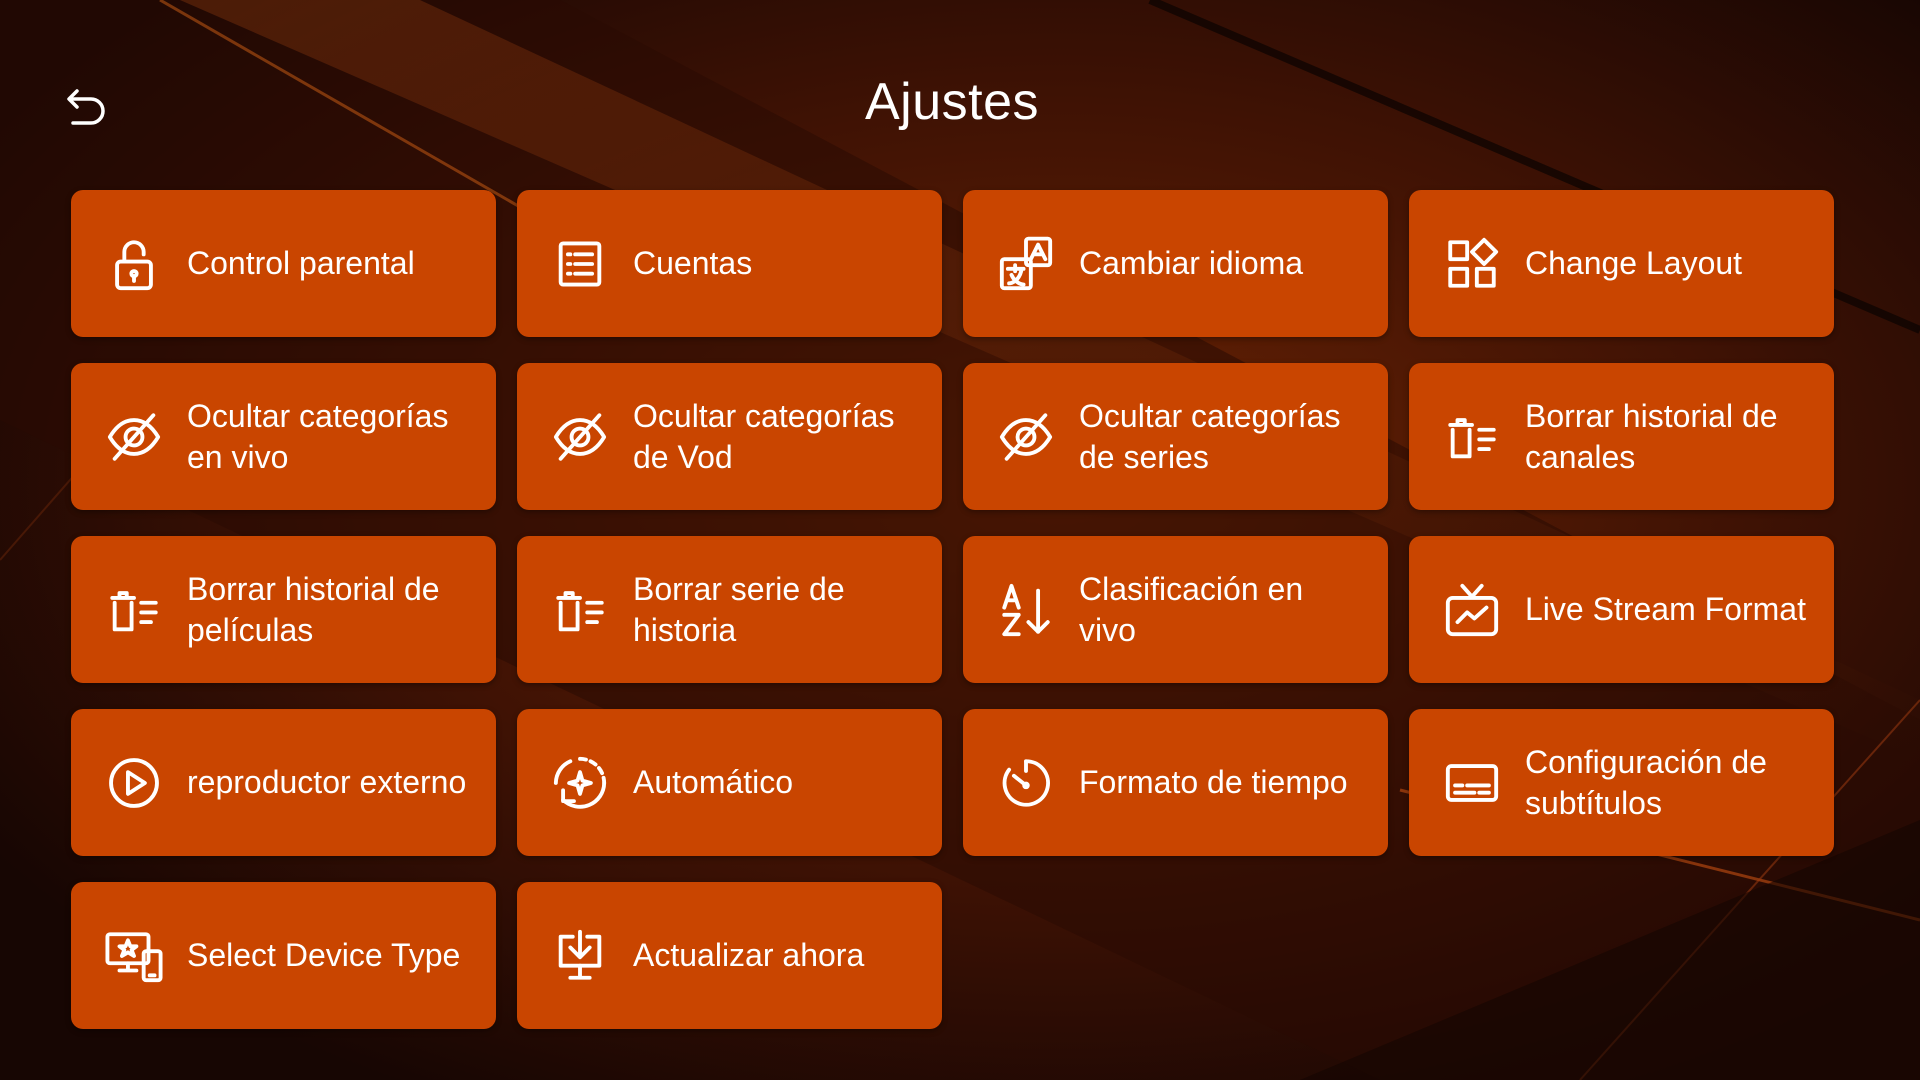  Describe the element at coordinates (301, 263) in the screenshot. I see `tile-label: Control parental` at that location.